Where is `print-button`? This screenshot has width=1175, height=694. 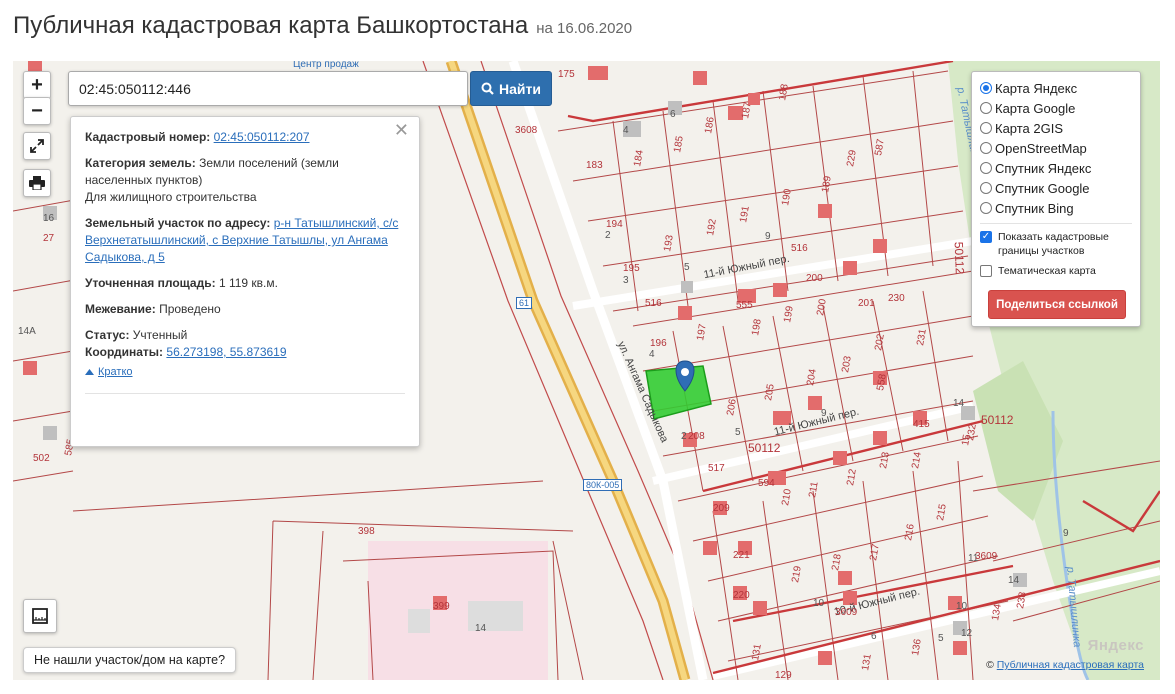
print-button is located at coordinates (37, 183).